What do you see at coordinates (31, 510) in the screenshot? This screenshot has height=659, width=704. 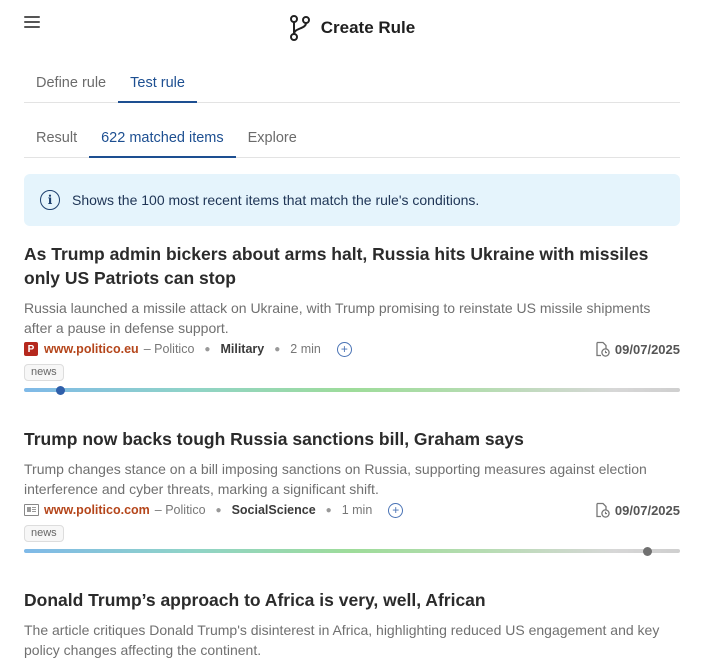 I see `newspaper-icon` at bounding box center [31, 510].